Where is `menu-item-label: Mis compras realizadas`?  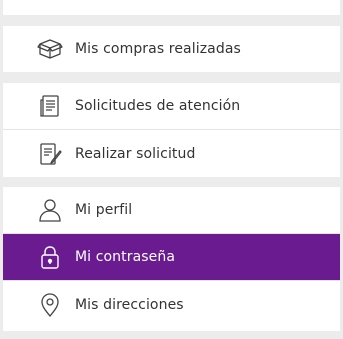 menu-item-label: Mis compras realizadas is located at coordinates (158, 49).